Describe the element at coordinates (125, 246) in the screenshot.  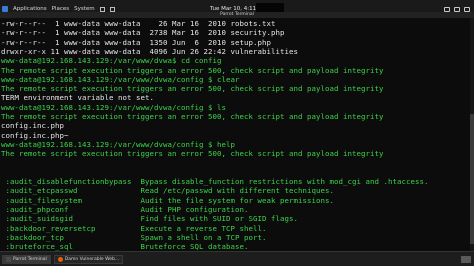
I see `terminal-line: :bruteforce_sql Bruteforce SQL database.` at that location.